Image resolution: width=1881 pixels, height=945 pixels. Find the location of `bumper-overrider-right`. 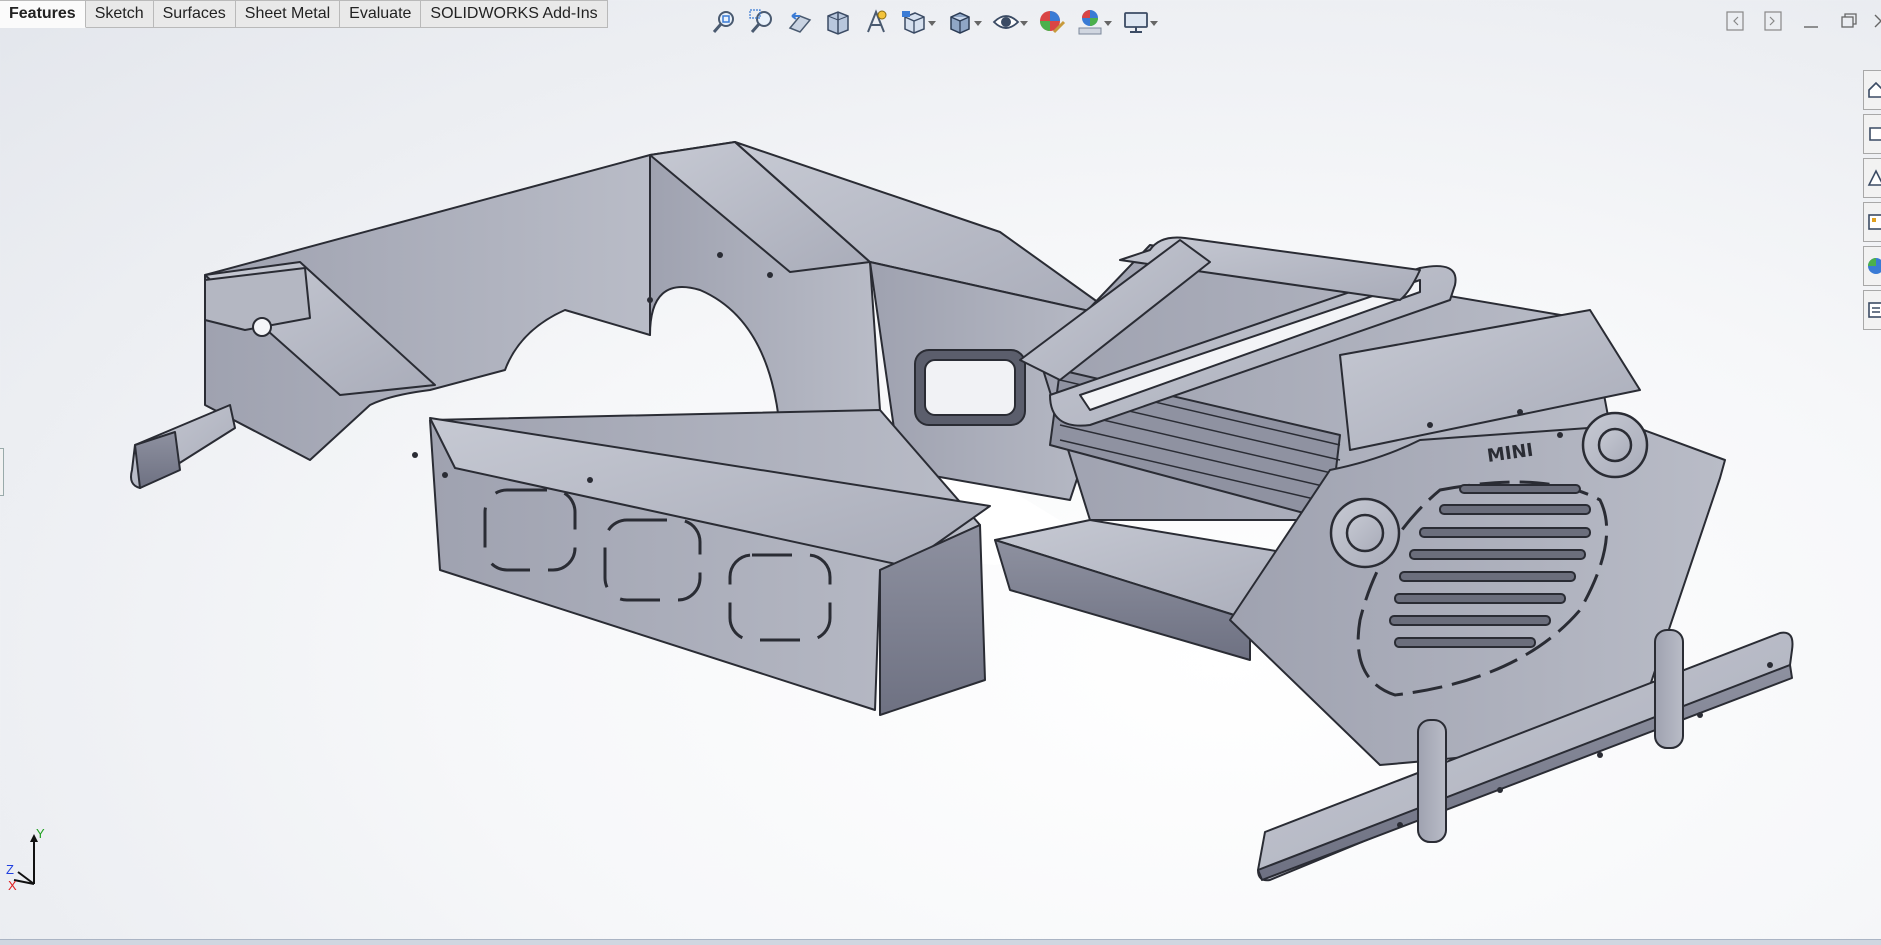

bumper-overrider-right is located at coordinates (1669, 689).